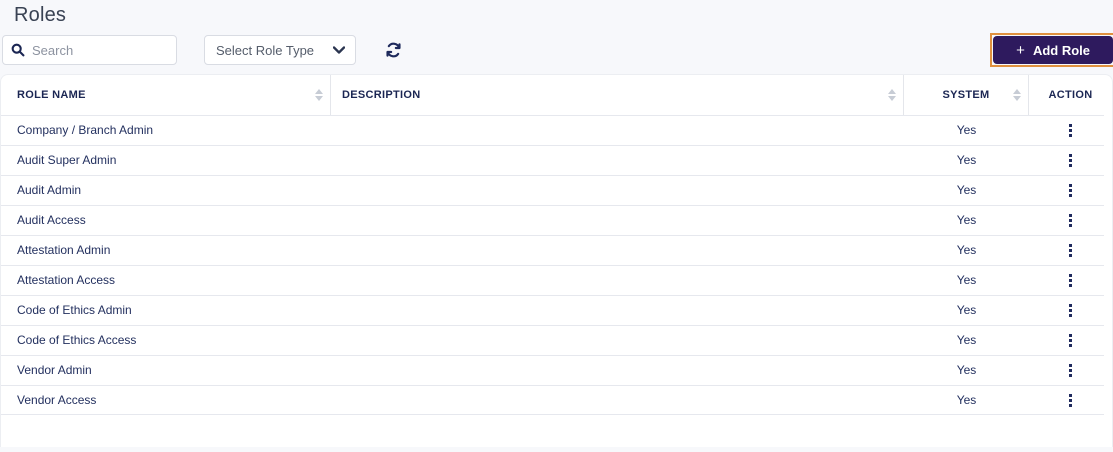 The image size is (1113, 452). I want to click on search-icon, so click(21, 50).